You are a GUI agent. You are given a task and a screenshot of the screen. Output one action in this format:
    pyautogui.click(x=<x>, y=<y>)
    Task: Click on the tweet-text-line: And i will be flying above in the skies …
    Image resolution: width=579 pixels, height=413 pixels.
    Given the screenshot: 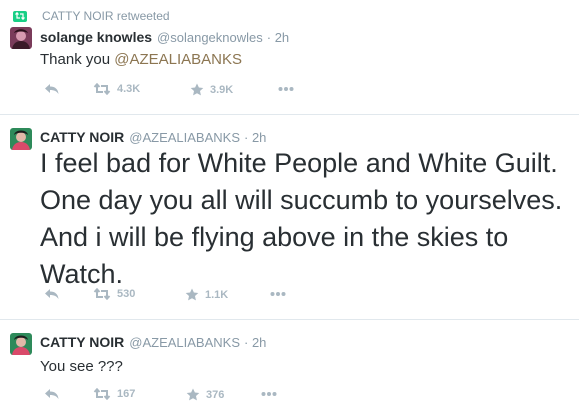 What is the action you would take?
    pyautogui.click(x=274, y=237)
    